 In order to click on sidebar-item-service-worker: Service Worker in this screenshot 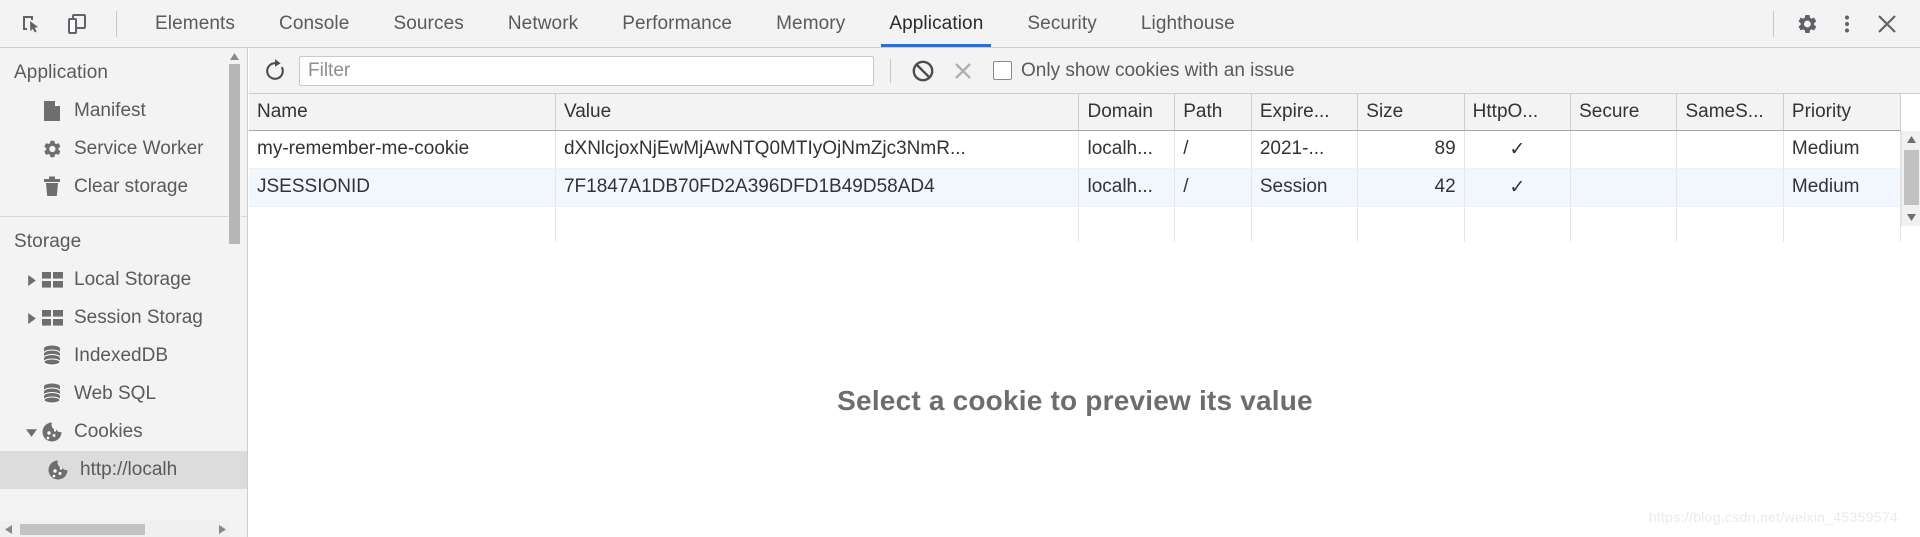, I will do `click(123, 149)`.